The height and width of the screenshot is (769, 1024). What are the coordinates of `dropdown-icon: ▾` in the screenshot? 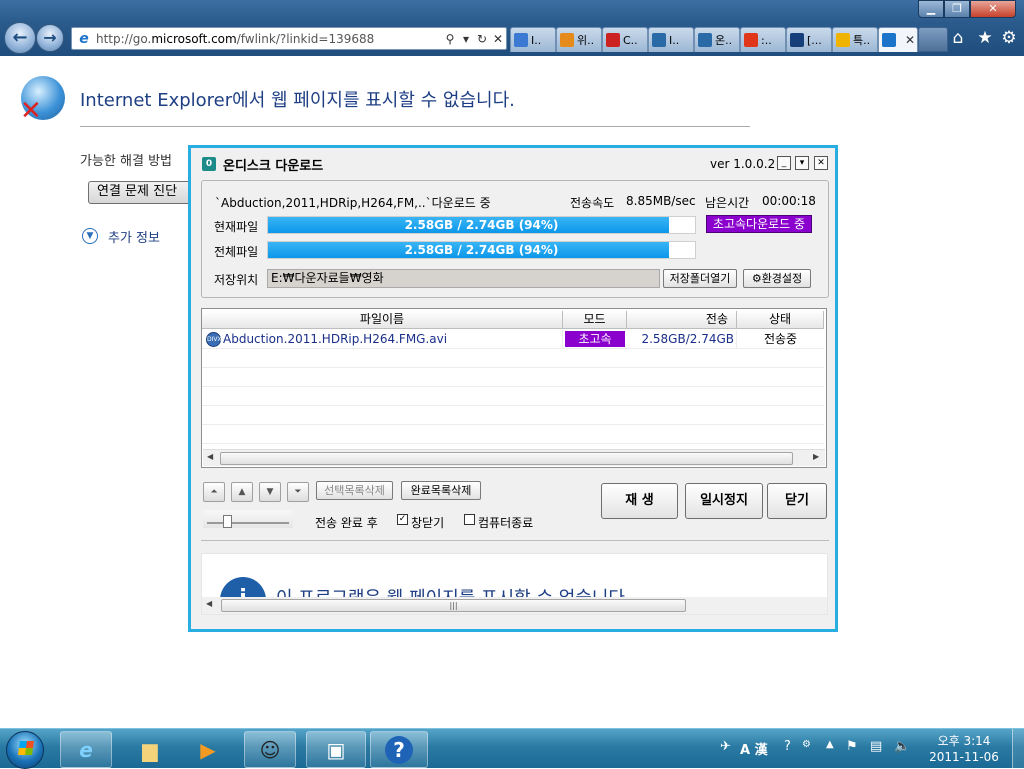 It's located at (466, 39).